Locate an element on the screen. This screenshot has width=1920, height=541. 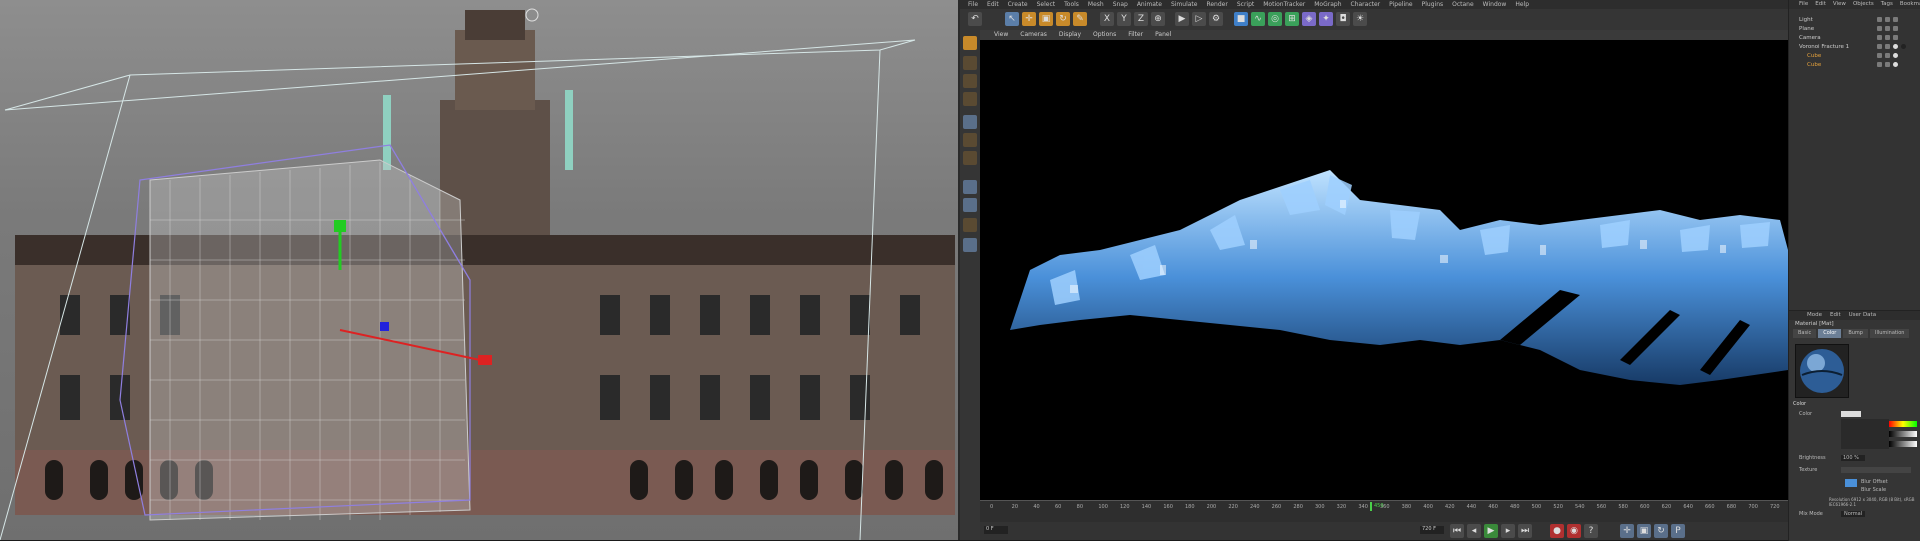
menu-mesh: Mesh is located at coordinates (1096, 4).